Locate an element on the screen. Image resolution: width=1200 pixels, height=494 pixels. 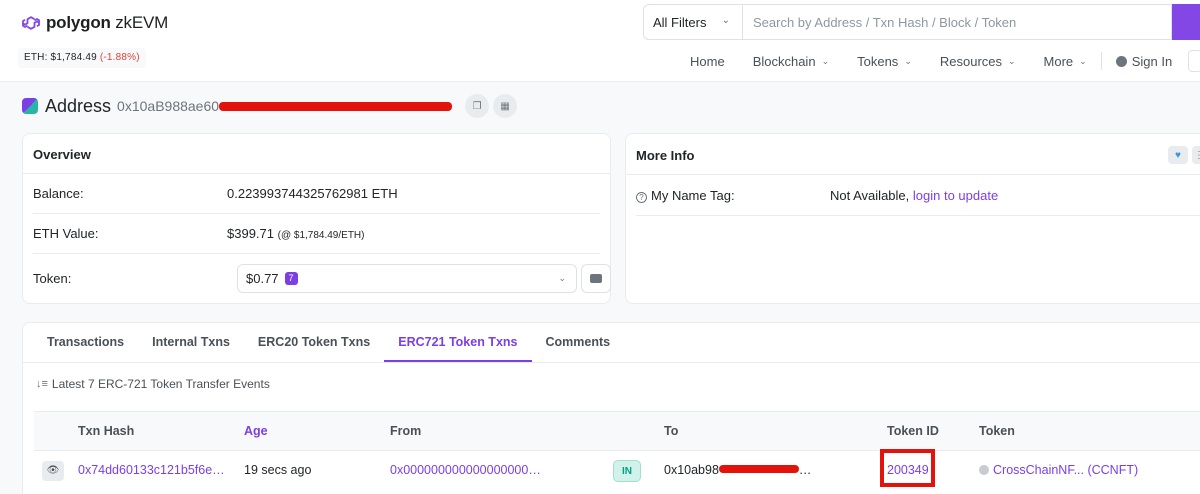
eth-value: $399.71 (@ $1,784.49/ETH) is located at coordinates (296, 233).